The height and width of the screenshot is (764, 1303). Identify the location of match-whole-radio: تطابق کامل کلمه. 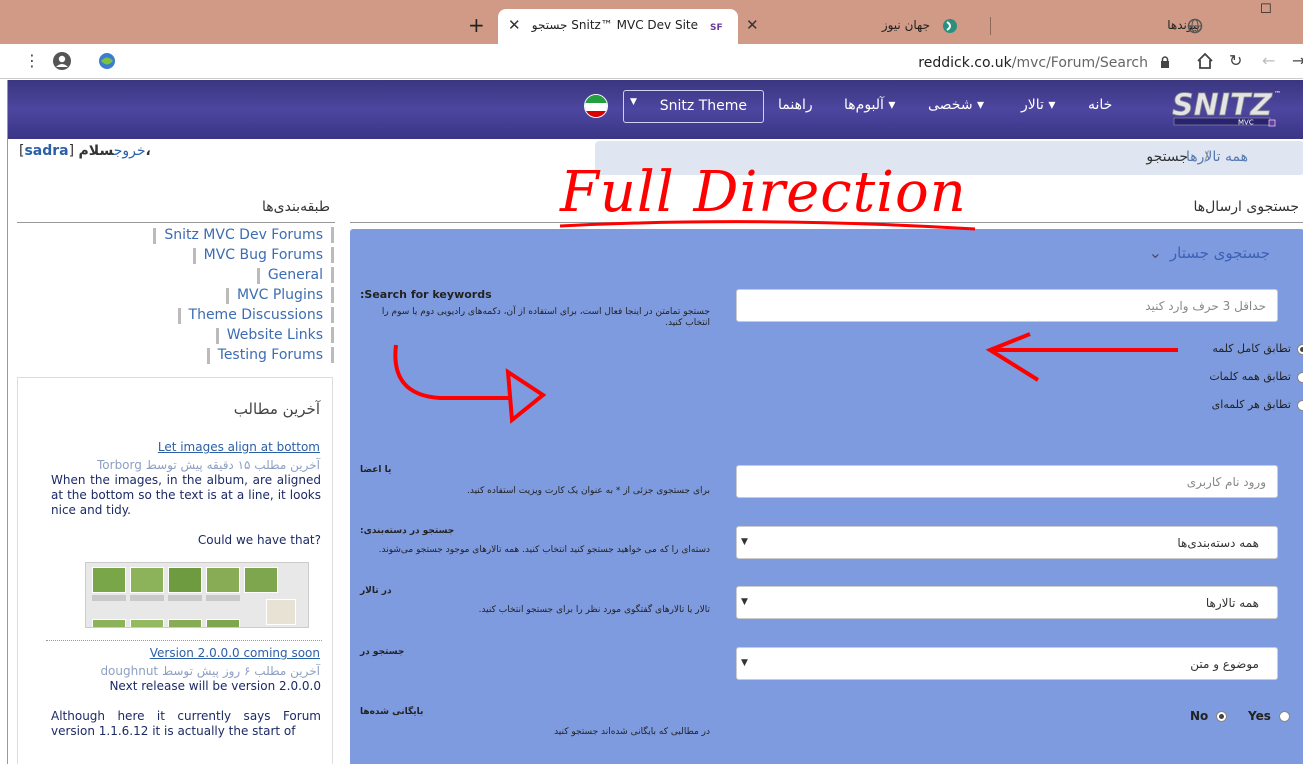
(1257, 348).